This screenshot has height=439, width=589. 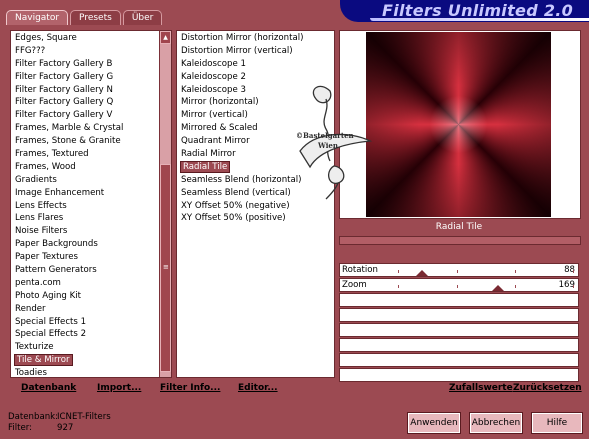 What do you see at coordinates (213, 89) in the screenshot?
I see `filter-item-label: Kaleidoscope 3` at bounding box center [213, 89].